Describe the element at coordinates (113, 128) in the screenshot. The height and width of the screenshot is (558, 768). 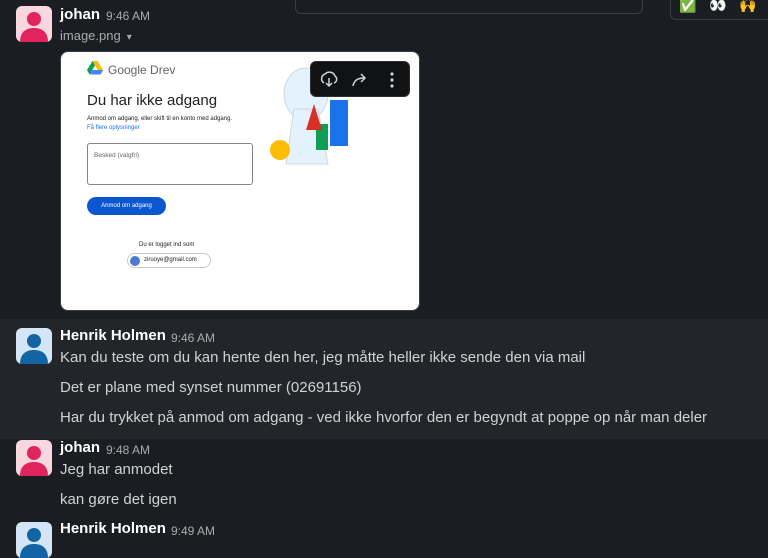
I see `preview-learn-more-link: Få flere oplysninger` at that location.